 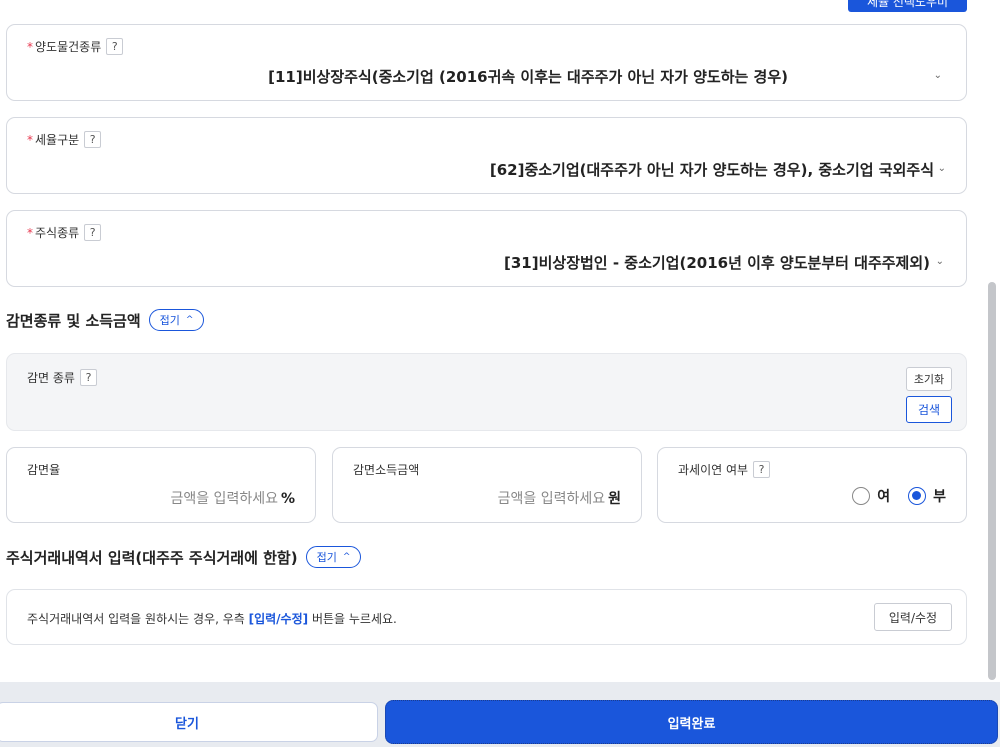 What do you see at coordinates (929, 379) in the screenshot?
I see `reset-button: 초기화` at bounding box center [929, 379].